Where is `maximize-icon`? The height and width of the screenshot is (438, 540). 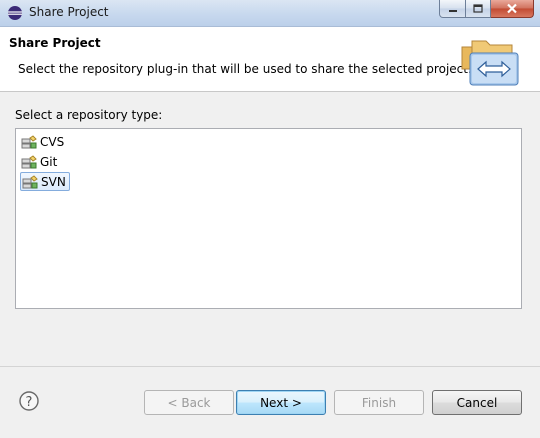 maximize-icon is located at coordinates (478, 8).